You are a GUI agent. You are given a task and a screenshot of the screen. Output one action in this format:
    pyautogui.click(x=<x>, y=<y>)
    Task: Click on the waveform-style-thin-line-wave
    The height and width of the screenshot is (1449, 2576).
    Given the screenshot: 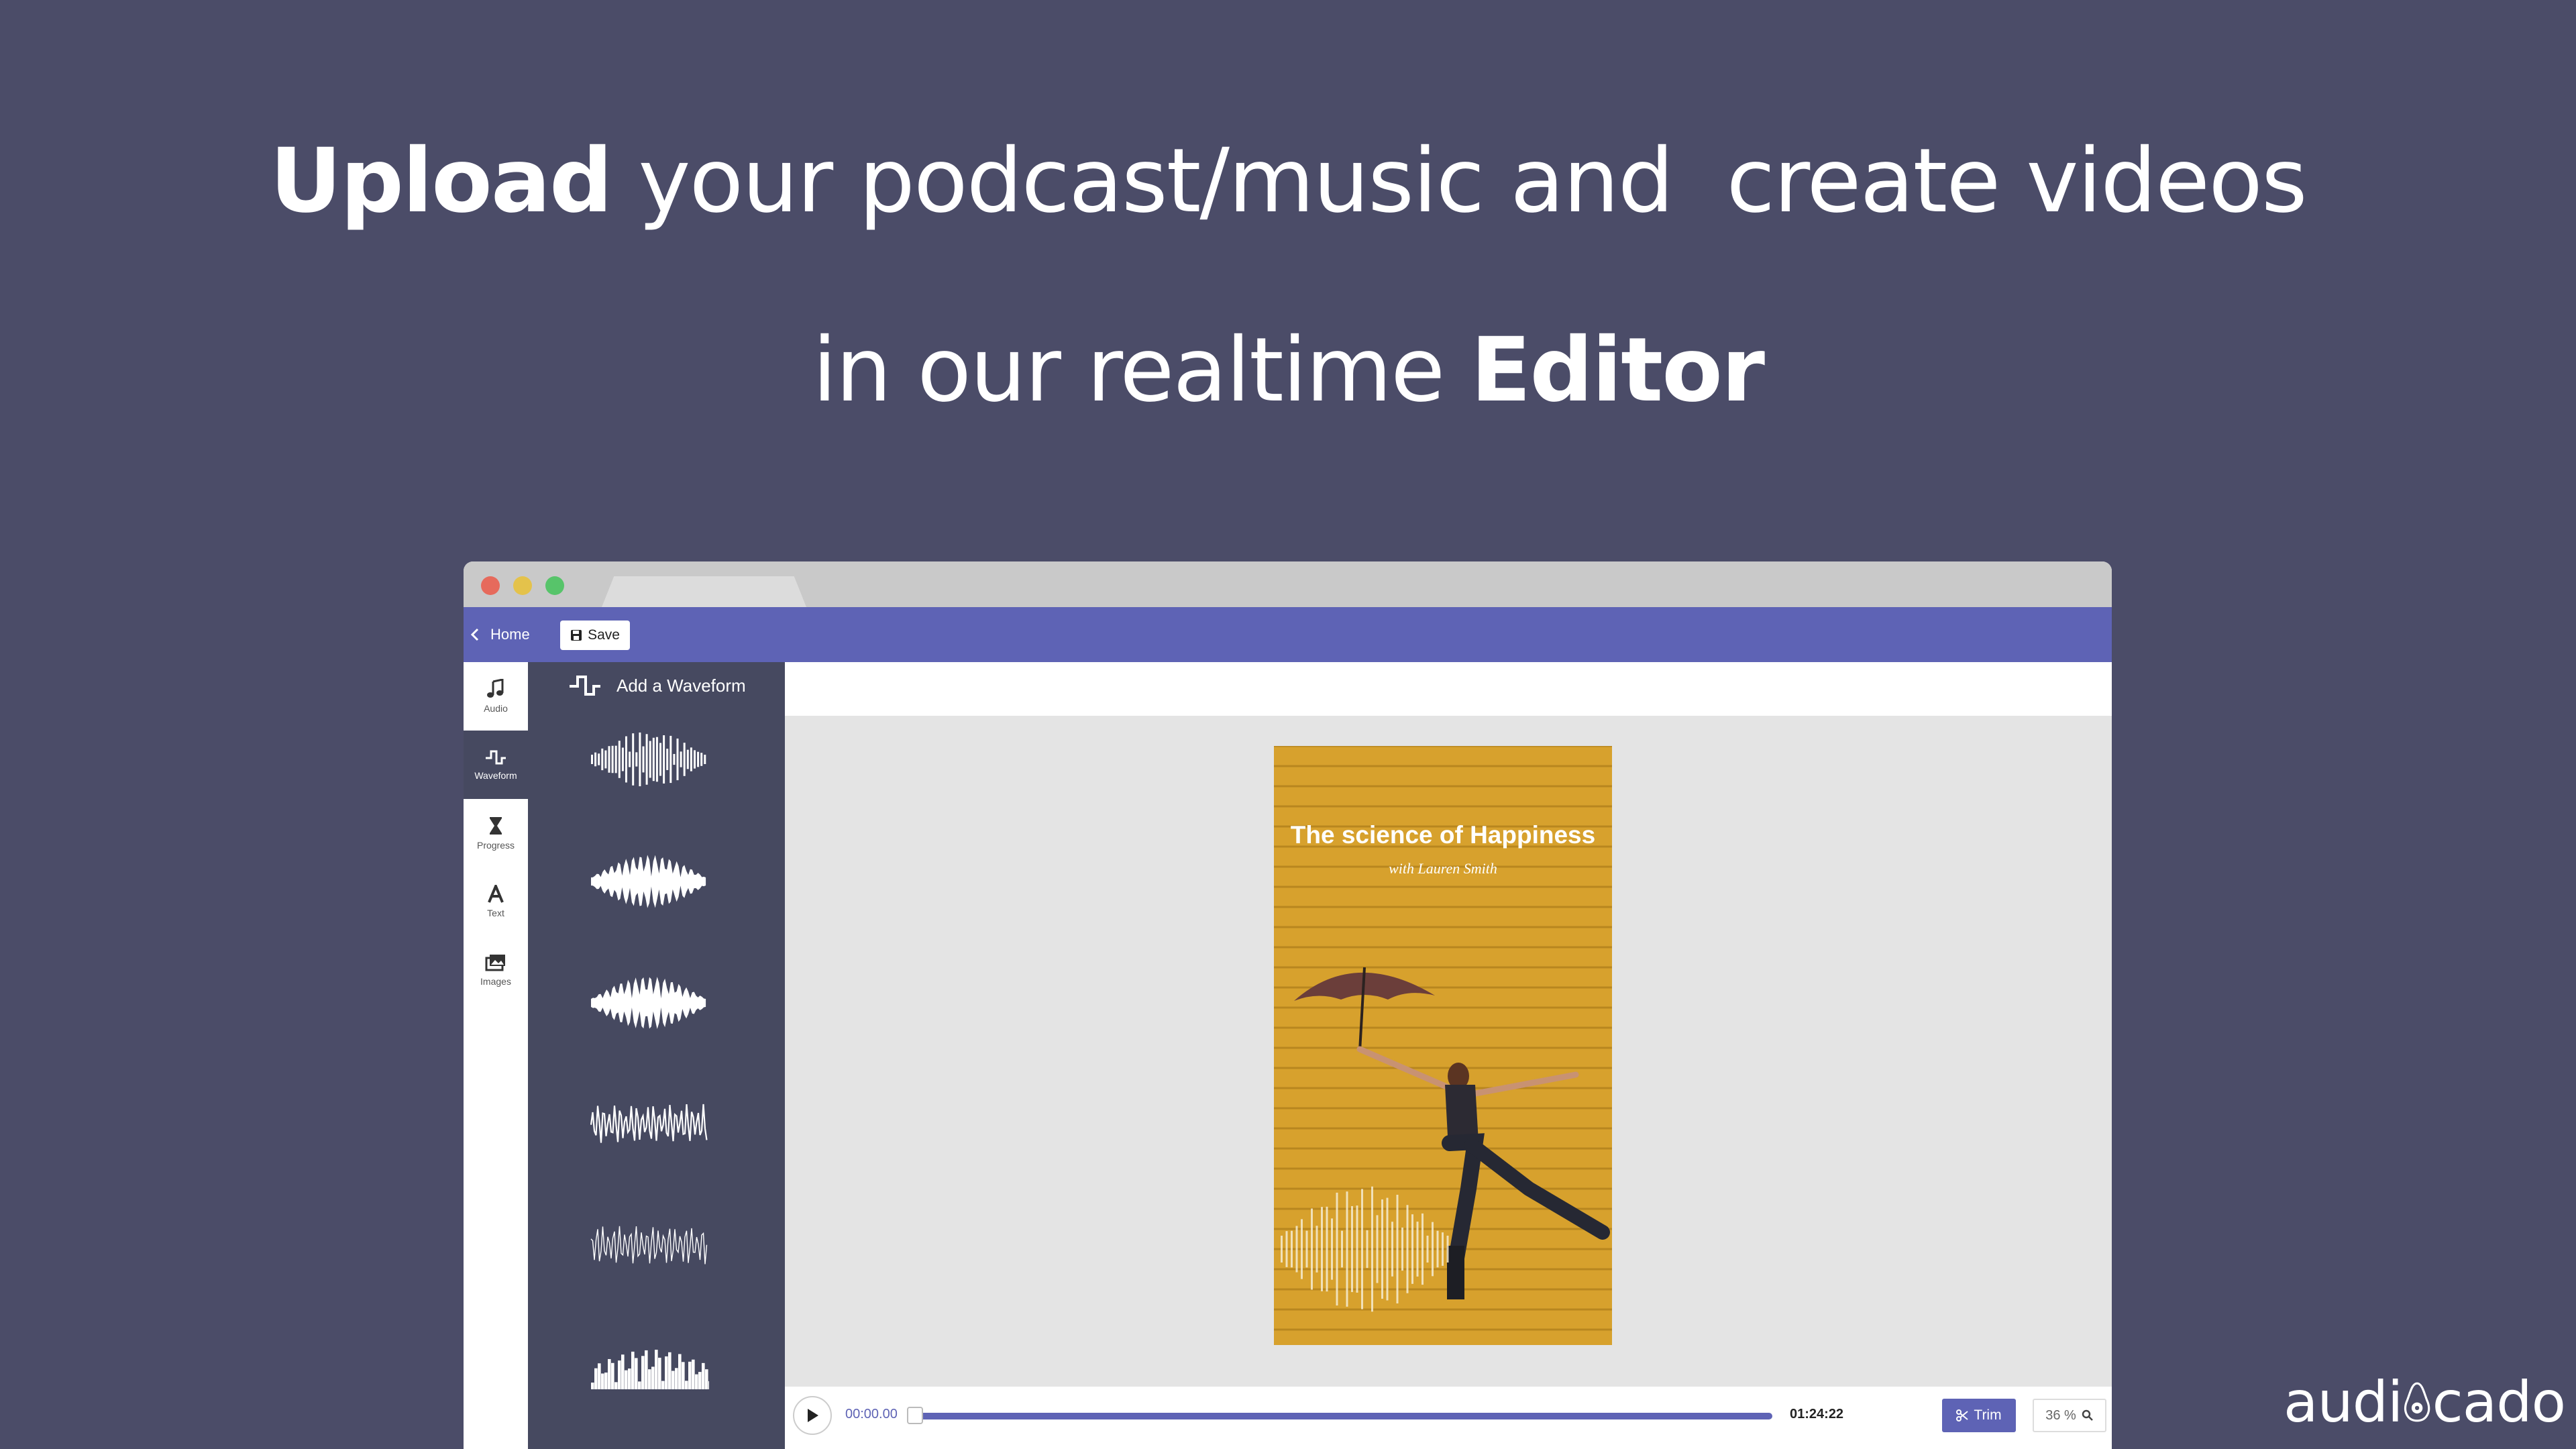 What is the action you would take?
    pyautogui.click(x=648, y=1245)
    